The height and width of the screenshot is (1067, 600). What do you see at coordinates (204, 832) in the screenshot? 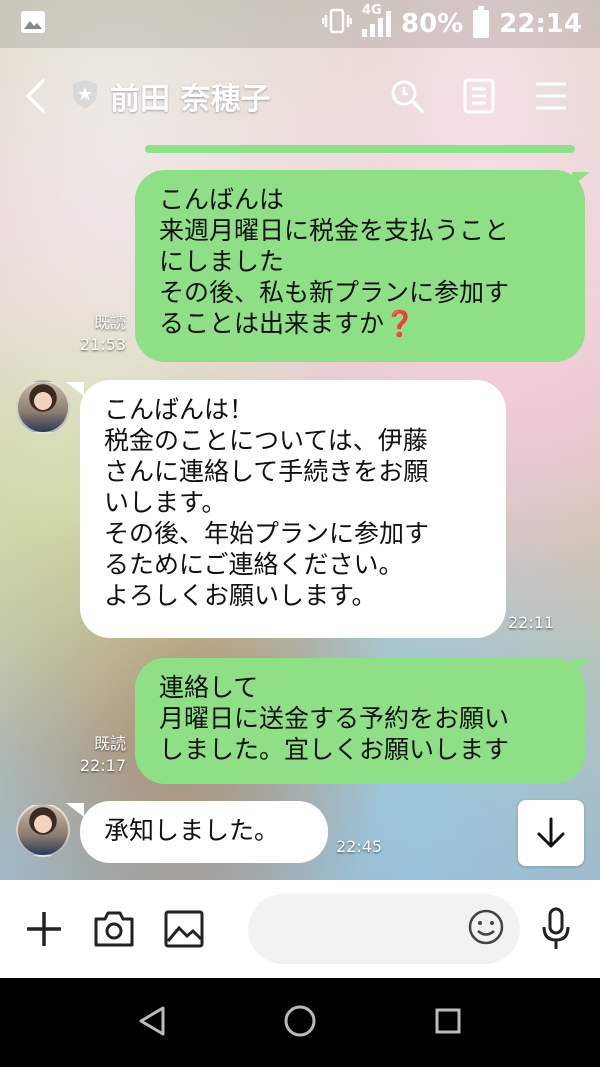
I see `message-bubble-incoming: 承知しました。` at bounding box center [204, 832].